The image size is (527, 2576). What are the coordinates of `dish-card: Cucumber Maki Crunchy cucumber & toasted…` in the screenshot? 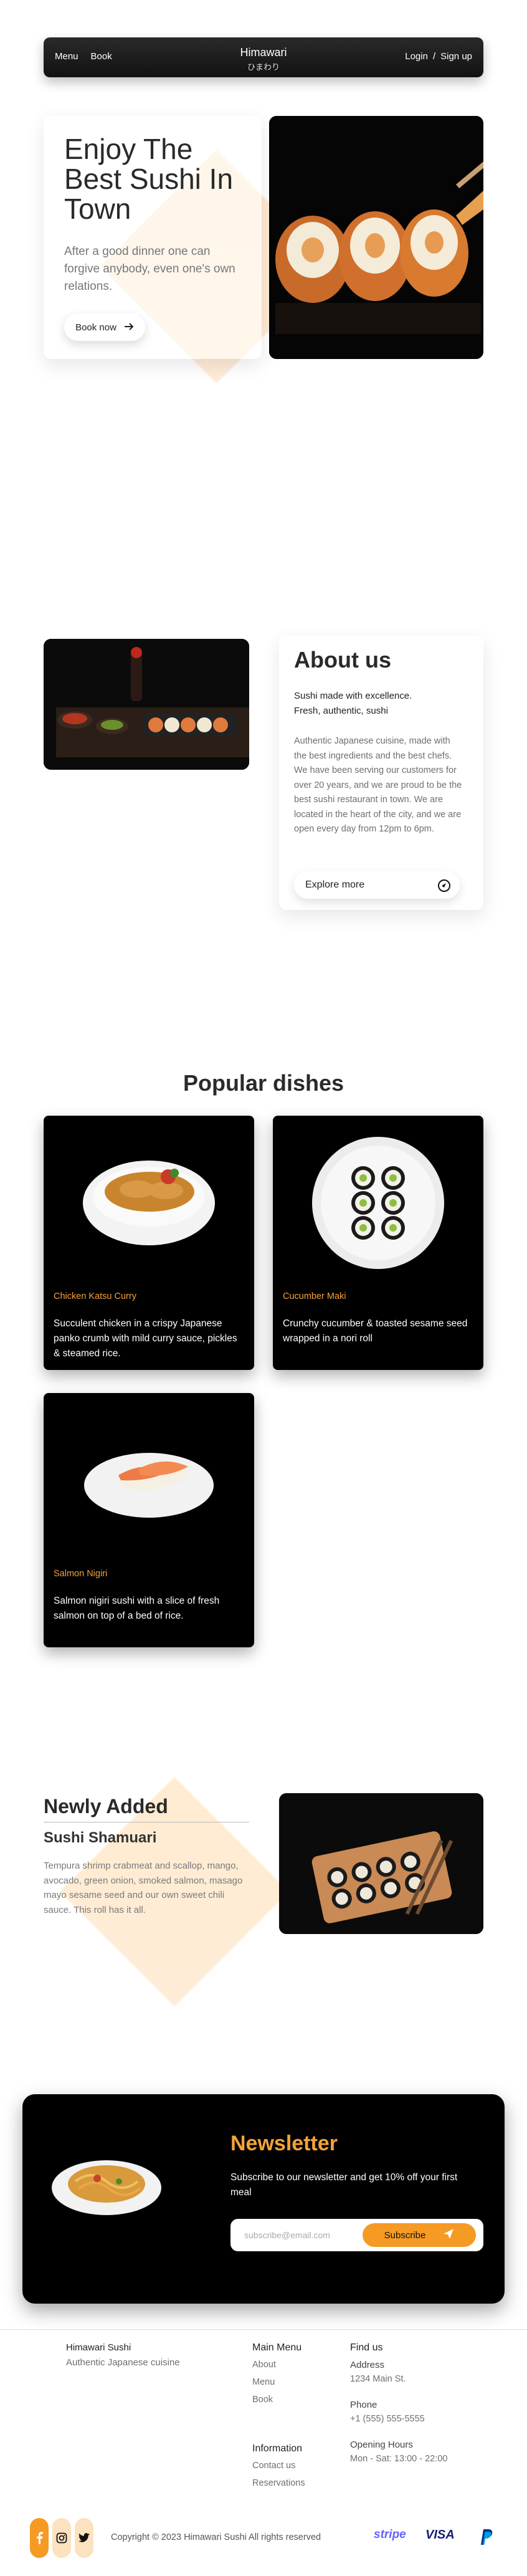 It's located at (378, 1243).